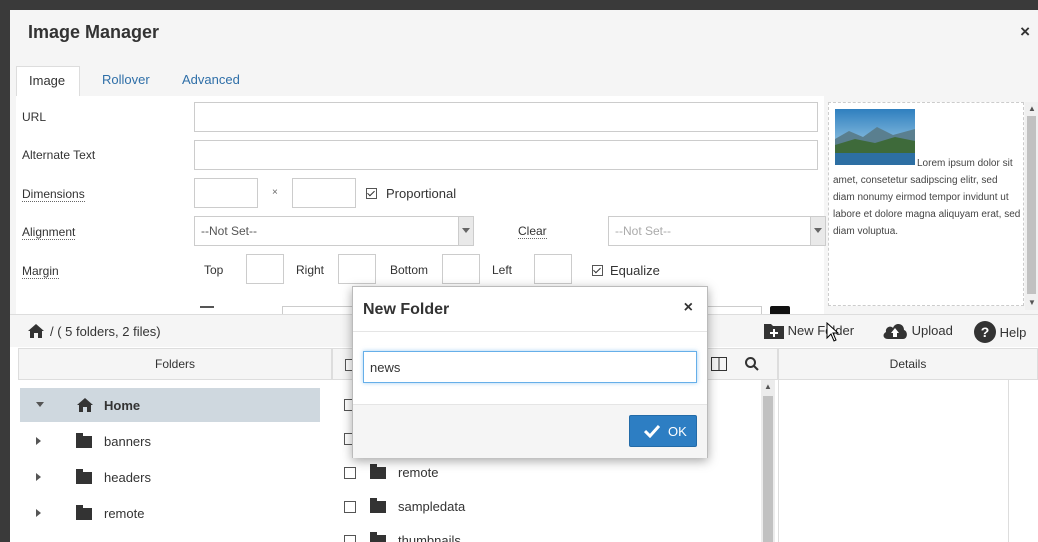 The image size is (1038, 542). Describe the element at coordinates (677, 431) in the screenshot. I see `ok-label: OK` at that location.